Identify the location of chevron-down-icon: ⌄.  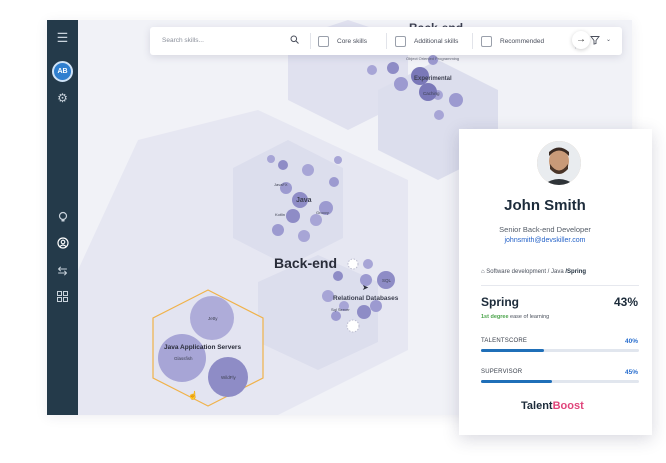
(608, 39).